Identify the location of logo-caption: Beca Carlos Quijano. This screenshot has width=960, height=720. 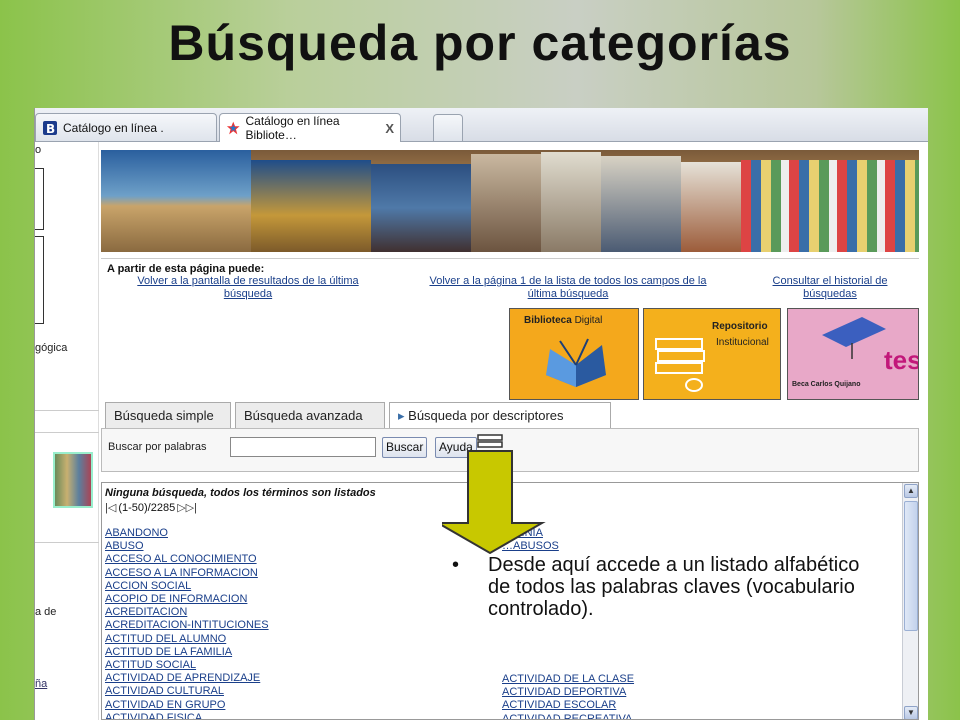
(826, 384).